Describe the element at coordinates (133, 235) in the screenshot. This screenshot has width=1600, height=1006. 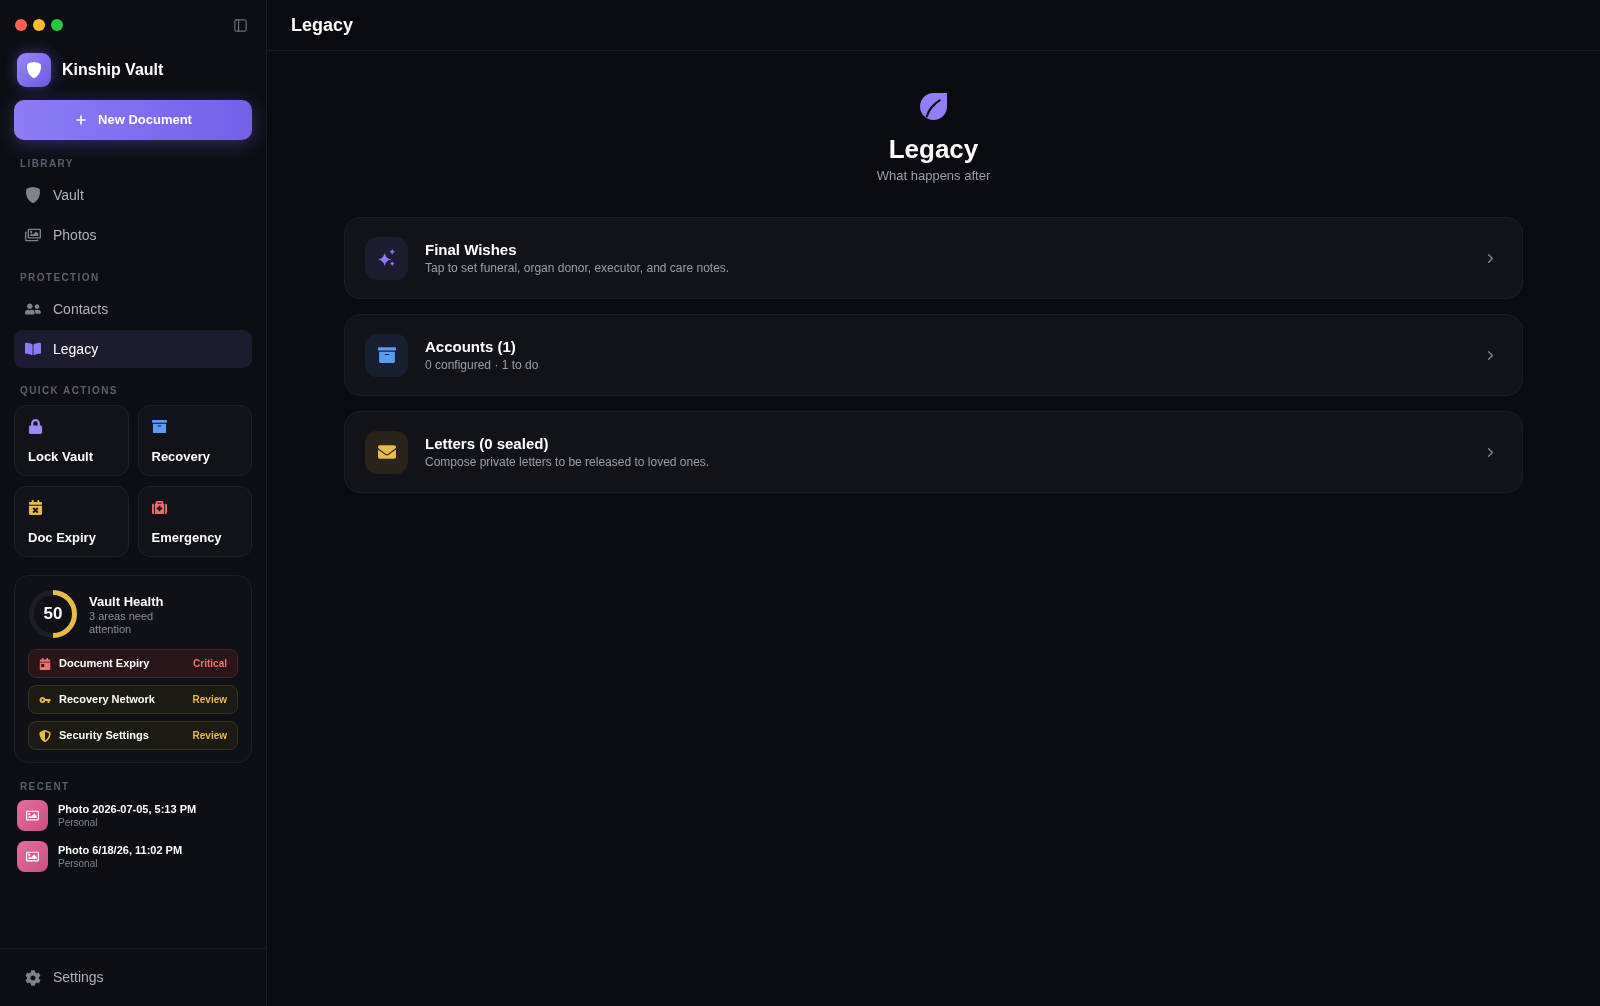
I see `nav-item: Photos` at that location.